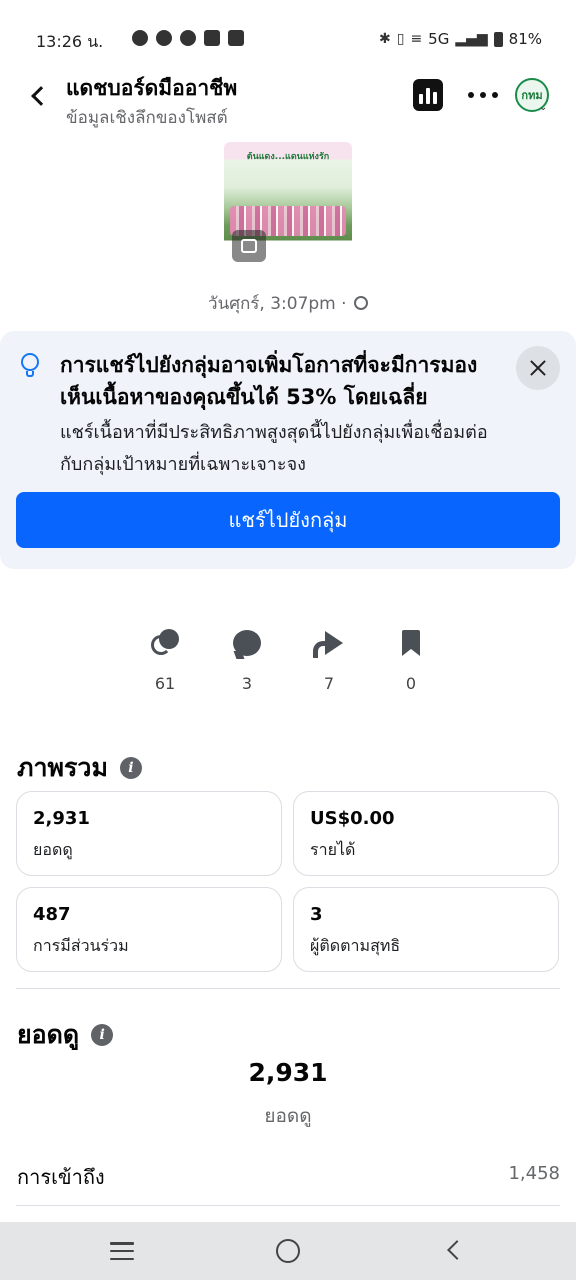 The image size is (576, 1280). I want to click on close-tip-button, so click(538, 368).